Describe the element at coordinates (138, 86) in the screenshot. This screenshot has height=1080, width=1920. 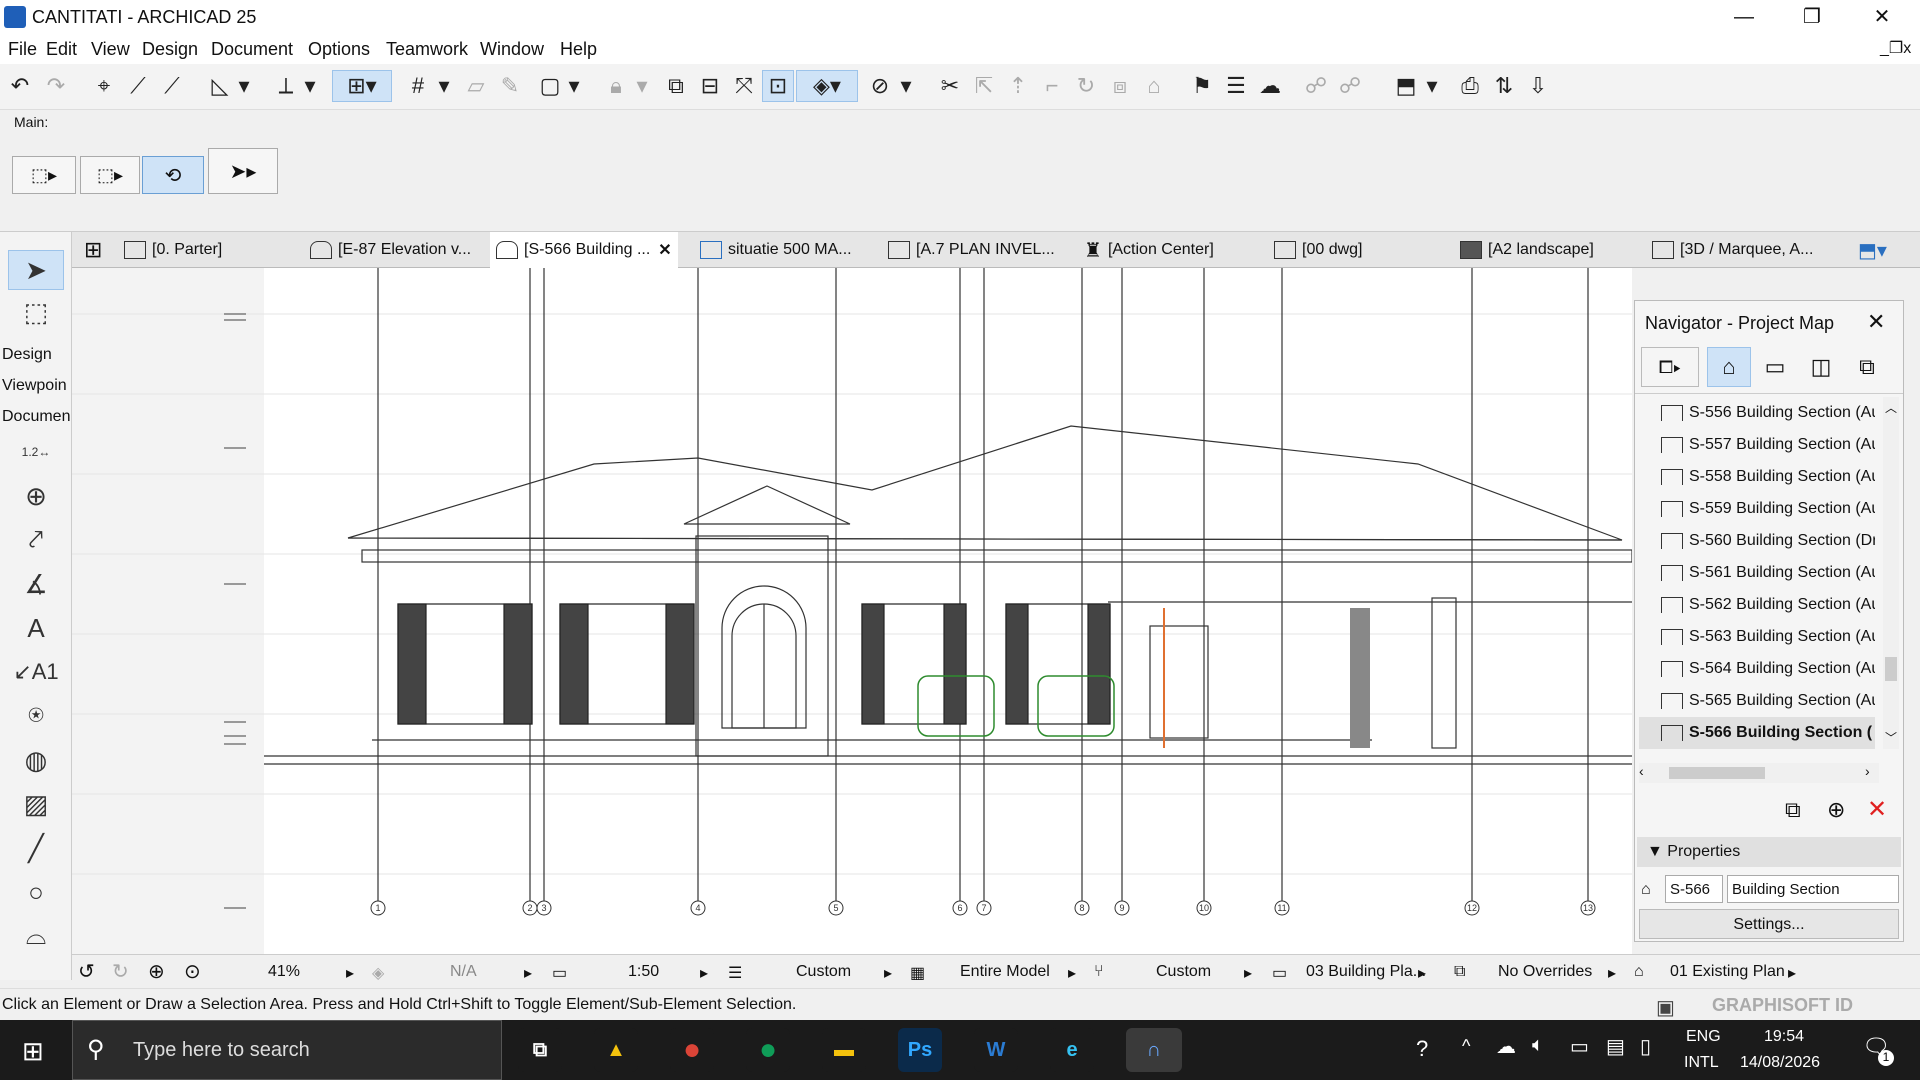
I see `pick-up-icon: ⟋` at that location.